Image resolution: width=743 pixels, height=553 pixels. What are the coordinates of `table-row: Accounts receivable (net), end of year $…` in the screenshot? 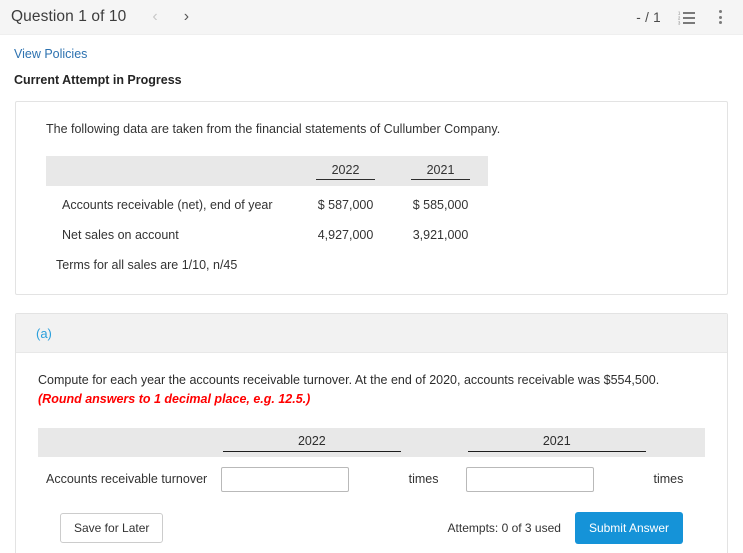 It's located at (267, 201).